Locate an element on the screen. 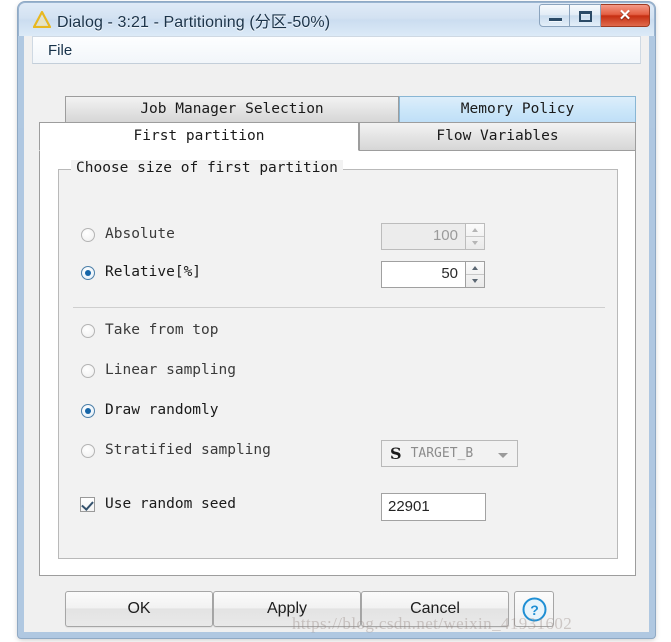 The image size is (671, 642). checkbox-use-random-seed is located at coordinates (87, 504).